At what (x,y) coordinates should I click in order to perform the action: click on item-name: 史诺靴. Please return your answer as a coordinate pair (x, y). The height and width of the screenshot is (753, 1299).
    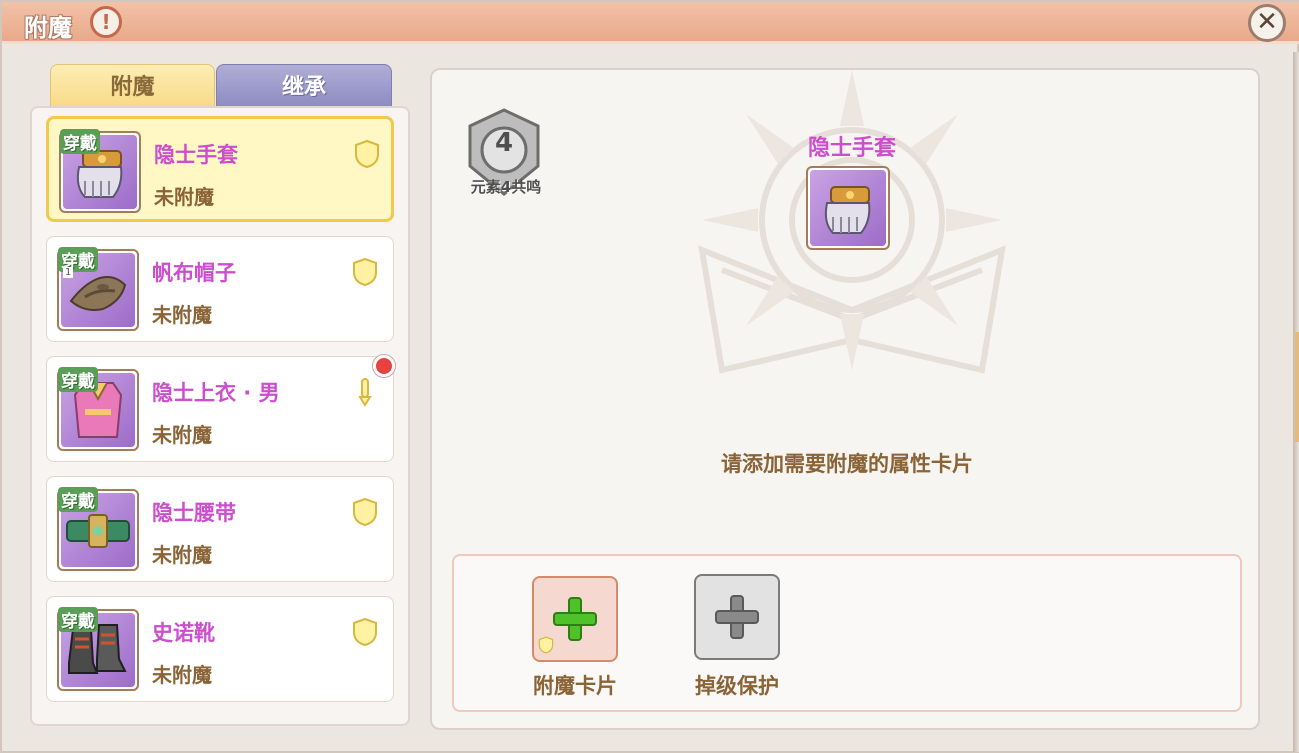
    Looking at the image, I should click on (183, 633).